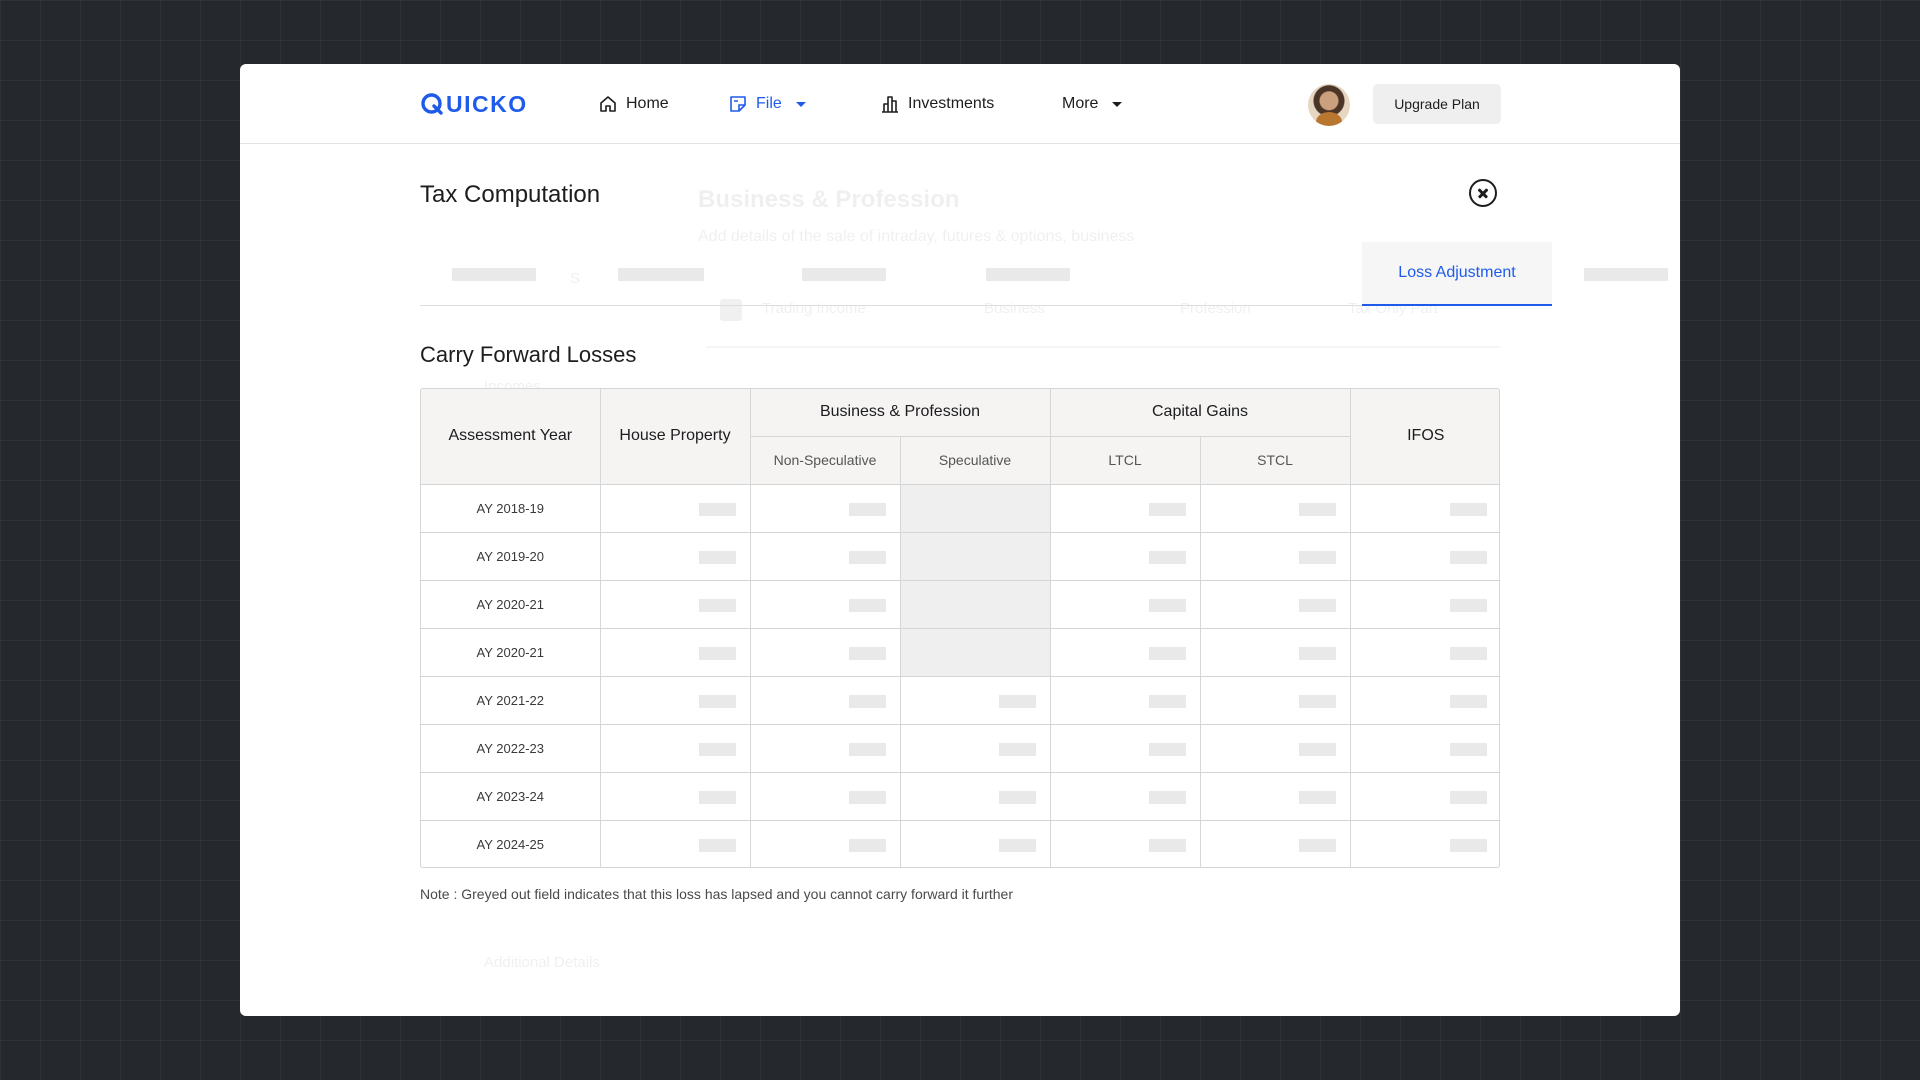  Describe the element at coordinates (511, 437) in the screenshot. I see `header-assessment-year: Assessment Year` at that location.